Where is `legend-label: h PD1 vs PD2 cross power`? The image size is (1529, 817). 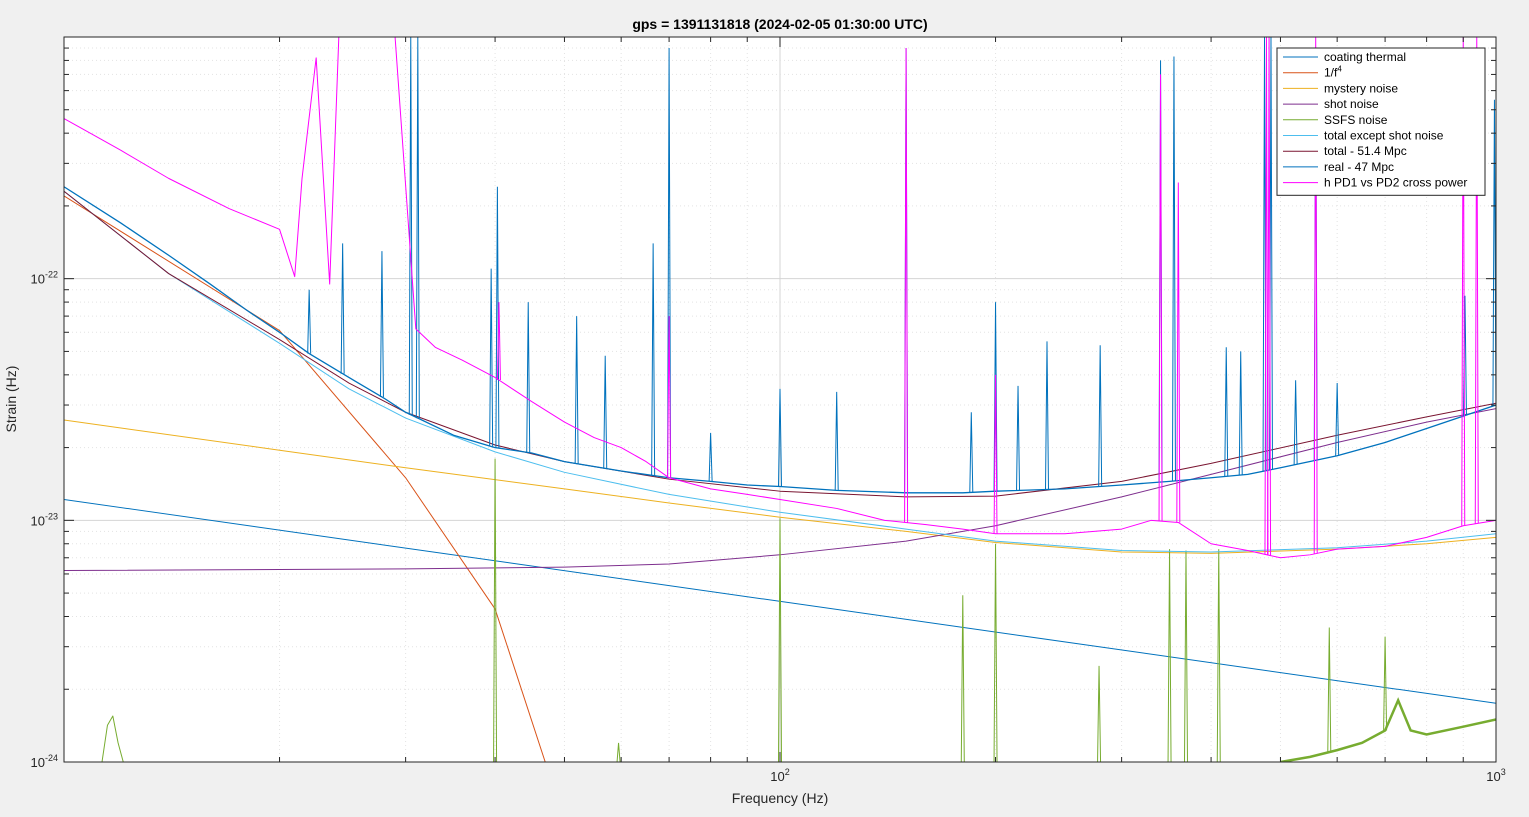
legend-label: h PD1 vs PD2 cross power is located at coordinates (1395, 183).